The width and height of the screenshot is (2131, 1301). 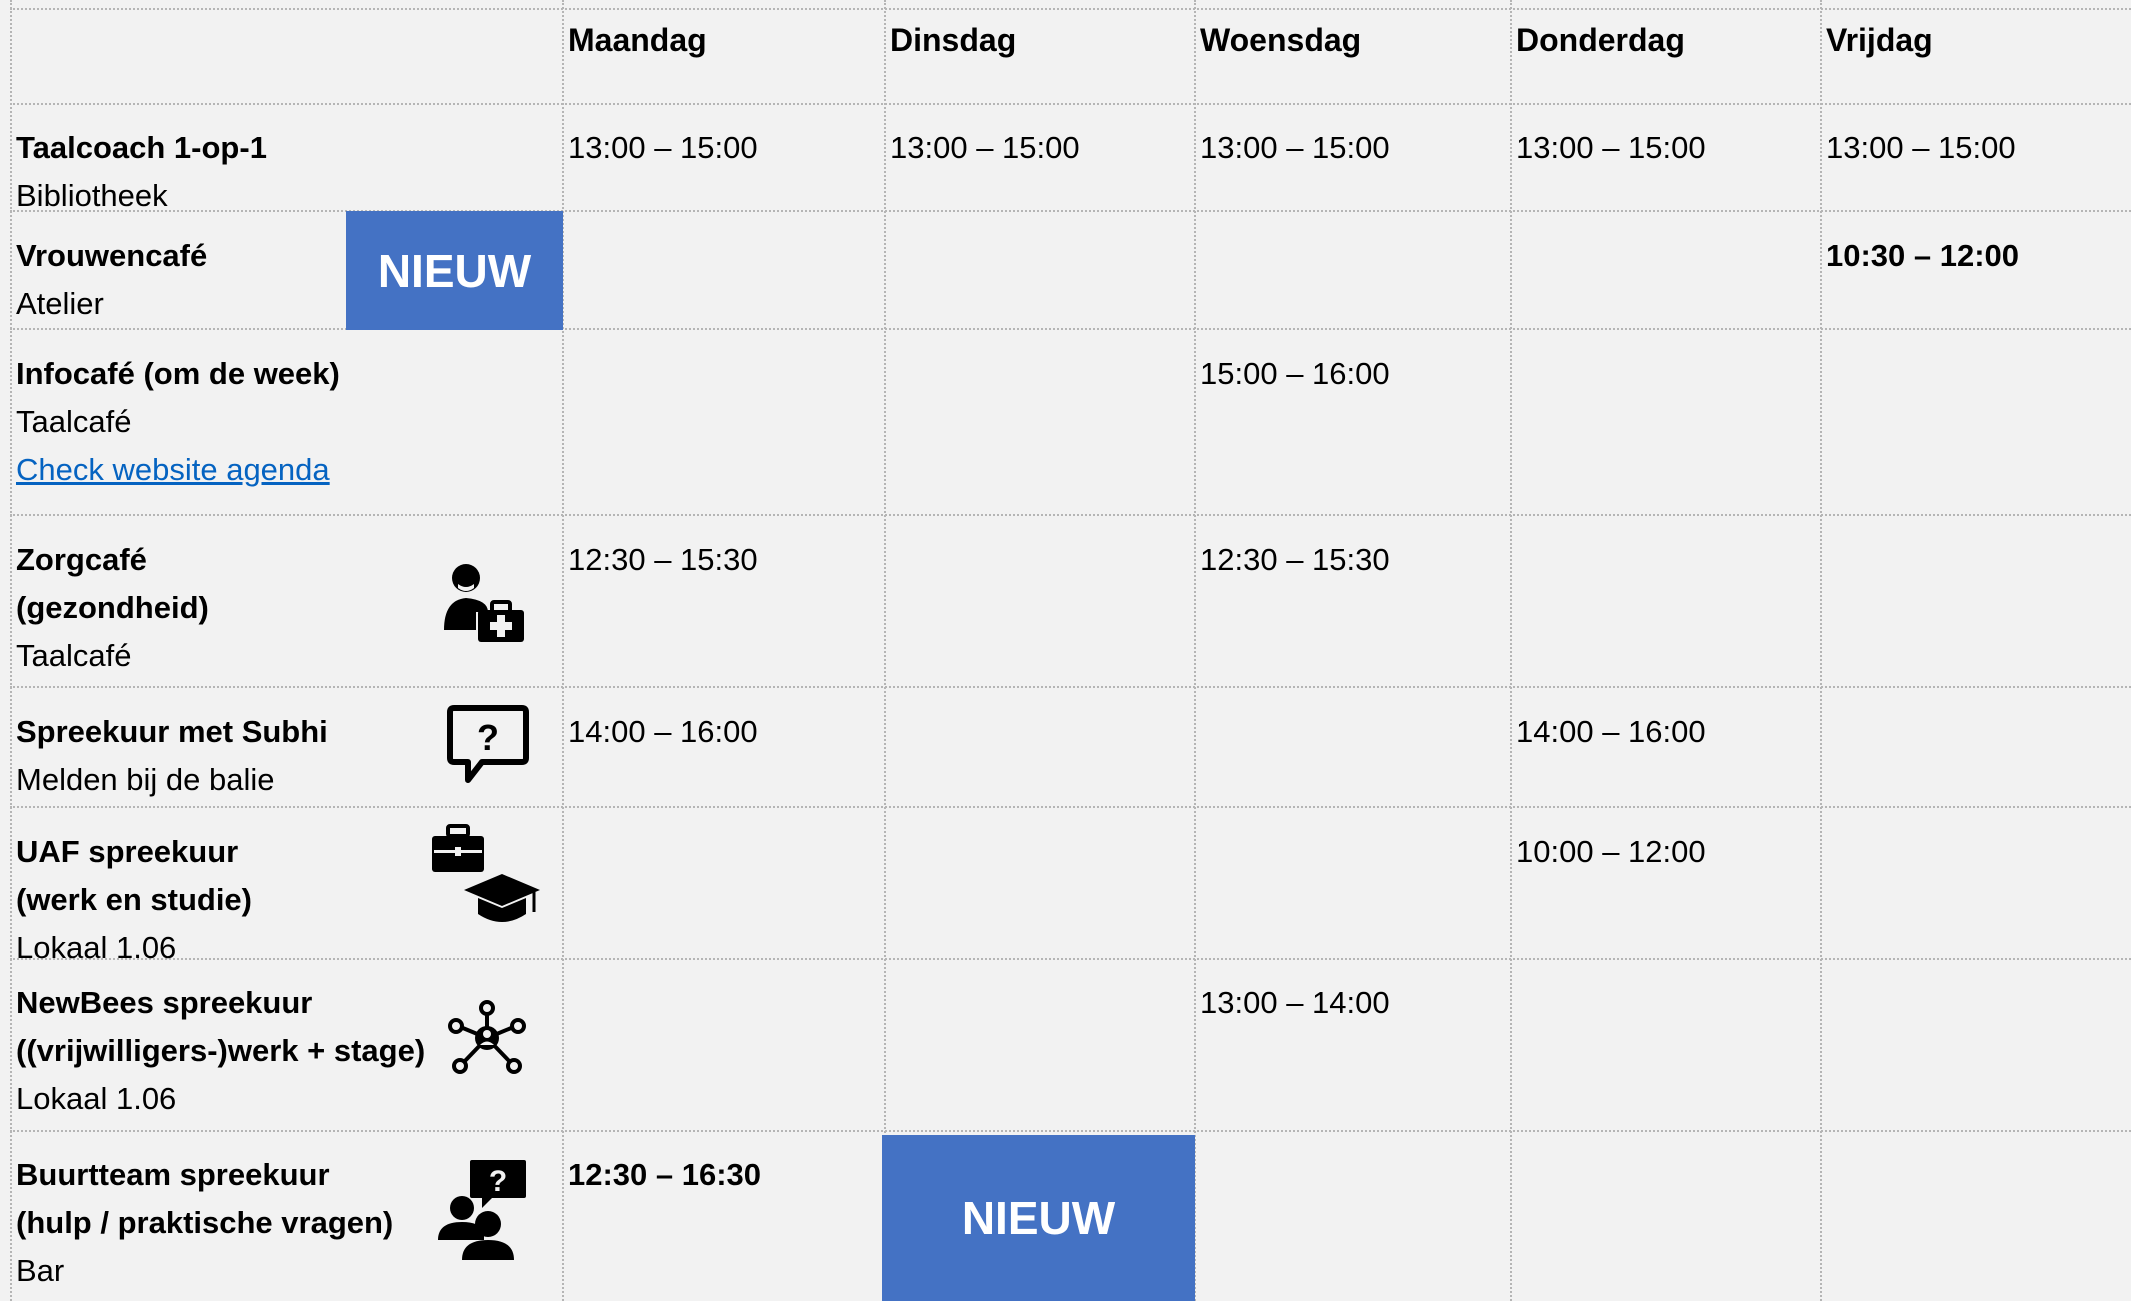 What do you see at coordinates (60, 303) in the screenshot?
I see `activity-location: Atelier` at bounding box center [60, 303].